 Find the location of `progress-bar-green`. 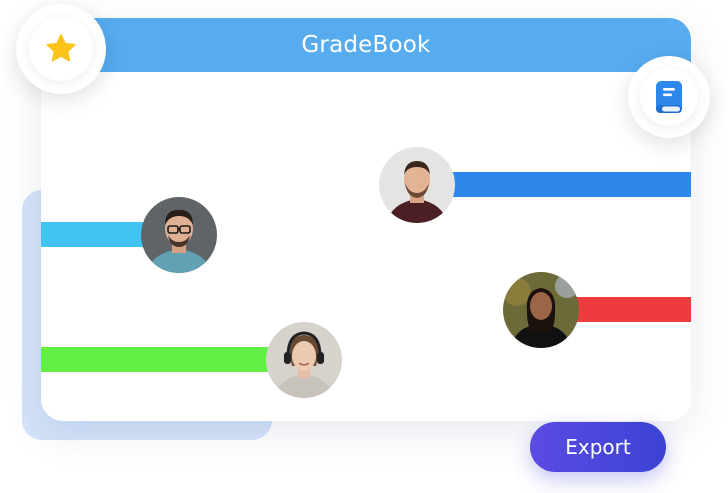

progress-bar-green is located at coordinates (172, 359).